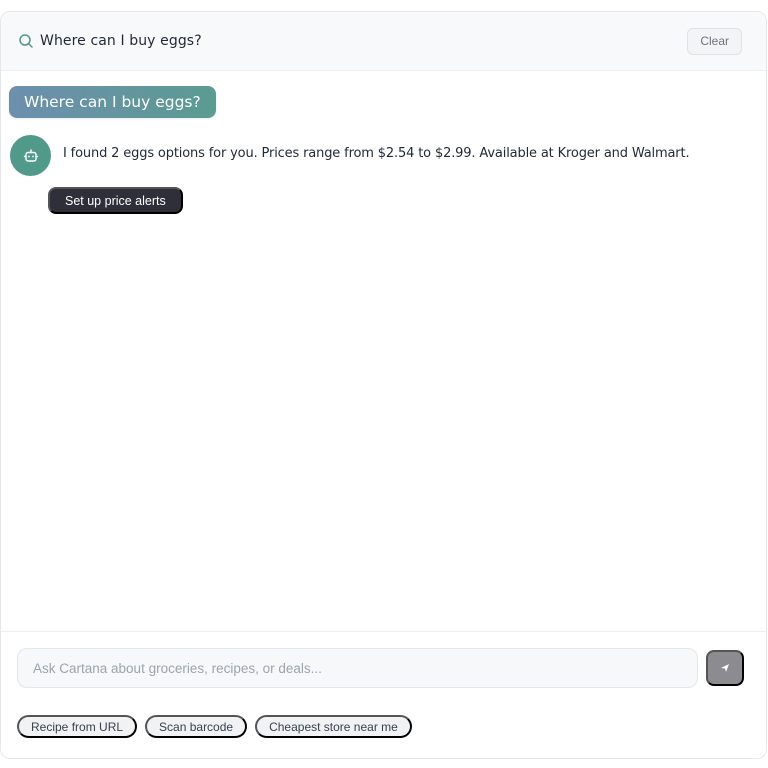 The height and width of the screenshot is (768, 768). I want to click on search-query: Where can I buy eggs?, so click(121, 41).